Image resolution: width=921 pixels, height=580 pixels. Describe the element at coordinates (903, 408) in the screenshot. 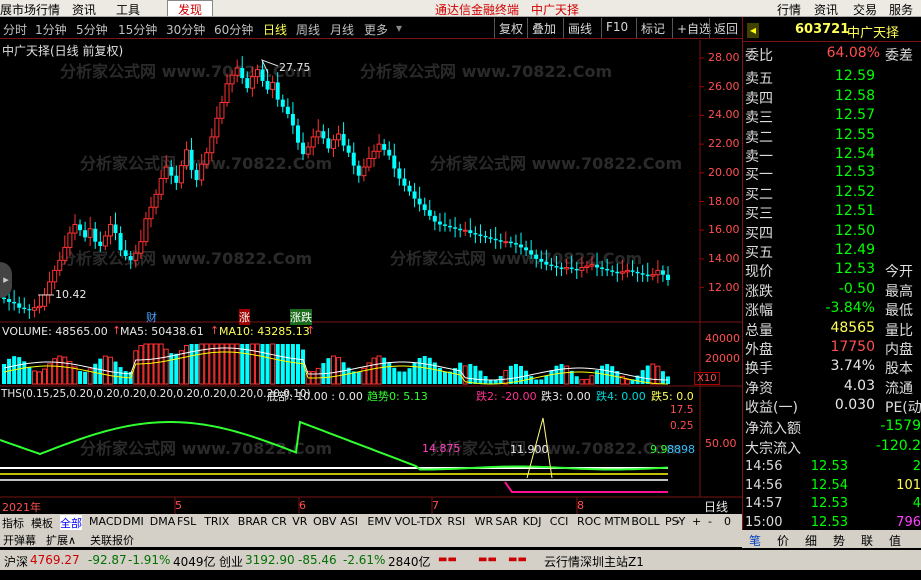

I see `quote-row-label2: PE(动)` at that location.